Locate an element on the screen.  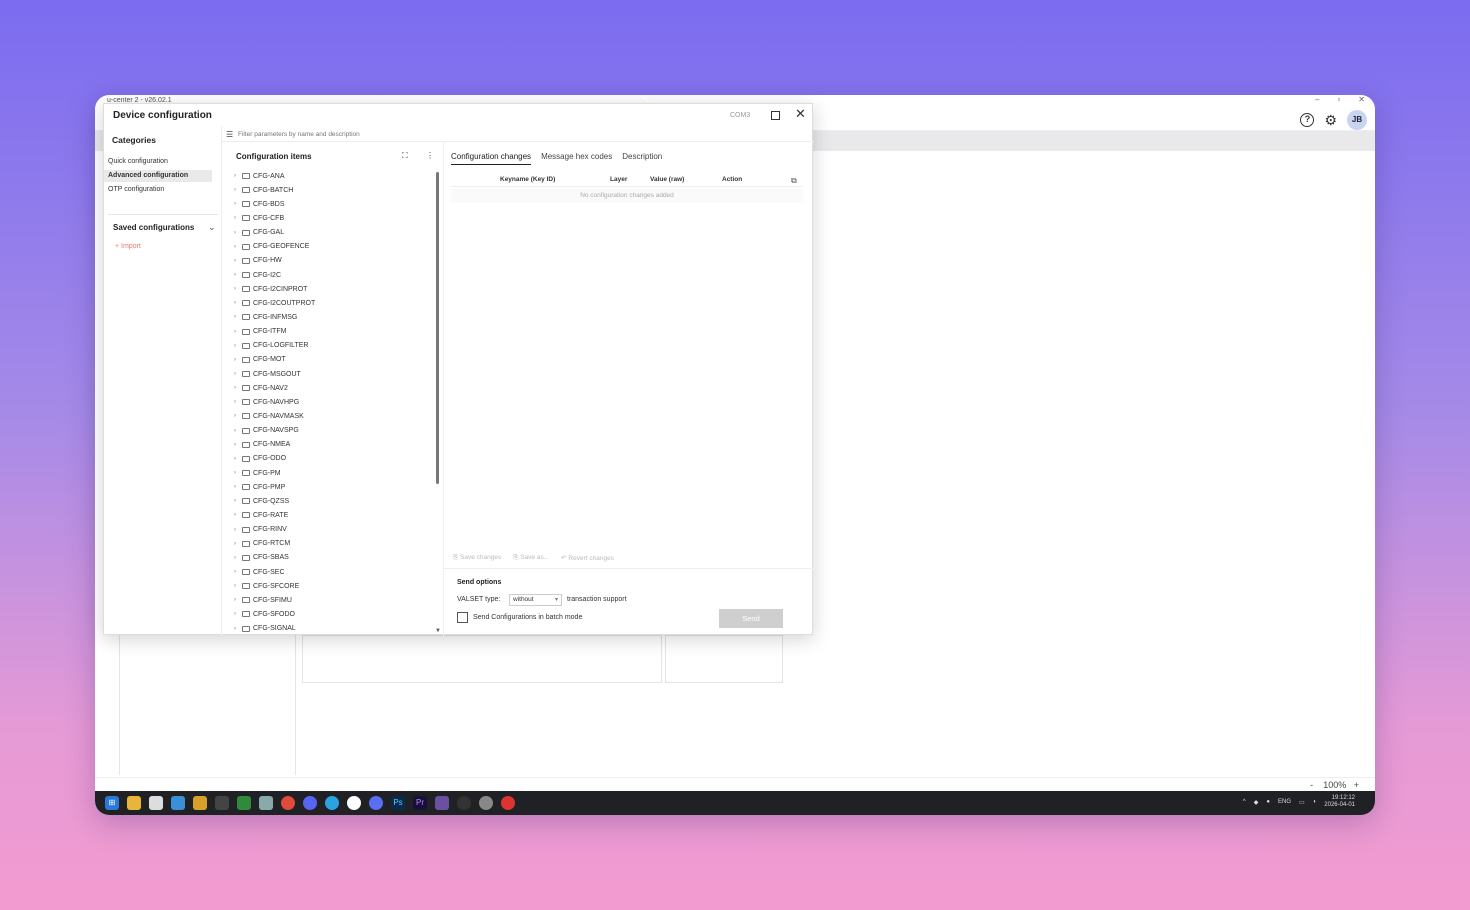
tab-message-hex-codes: Message hex codes is located at coordinates (576, 158).